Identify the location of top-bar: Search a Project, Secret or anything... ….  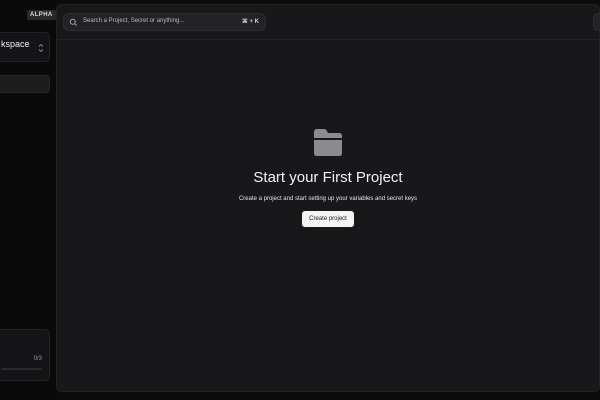
(328, 22).